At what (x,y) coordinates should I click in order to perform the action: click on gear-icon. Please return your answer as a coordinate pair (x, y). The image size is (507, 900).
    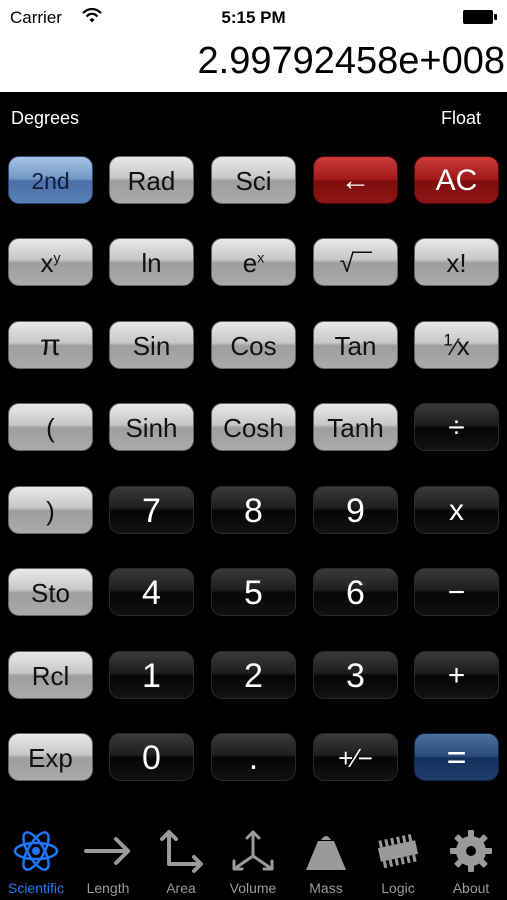
    Looking at the image, I should click on (471, 851).